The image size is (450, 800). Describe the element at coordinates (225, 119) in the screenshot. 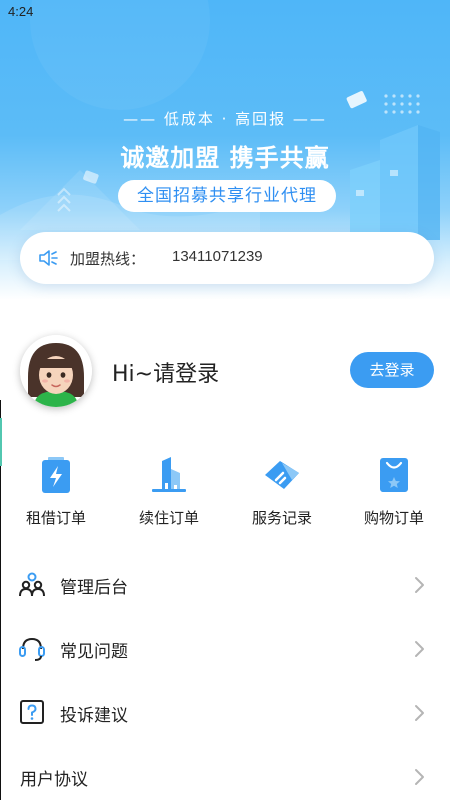

I see `banner-subtitle: —— 低成本 · 高回报 ——` at that location.